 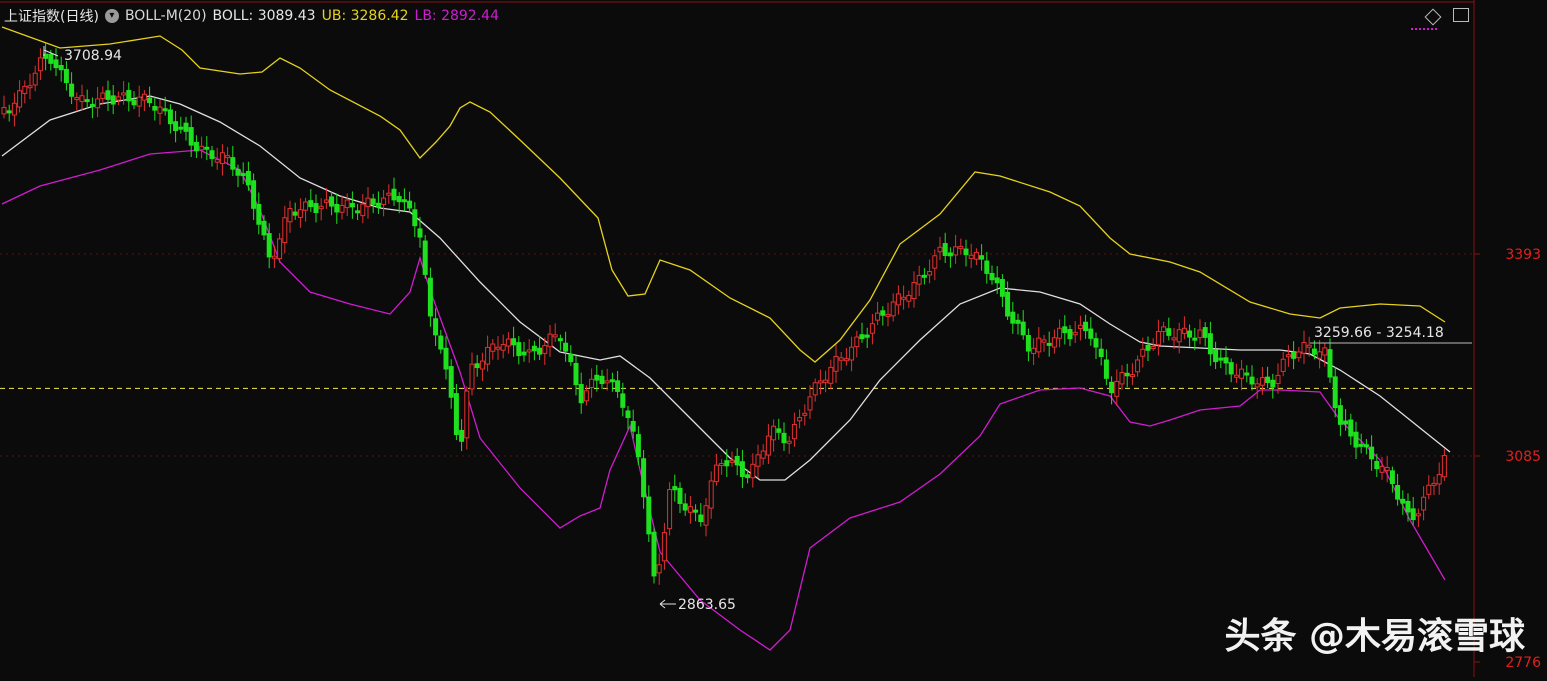 I want to click on panel-toggle-icon, so click(x=1461, y=15).